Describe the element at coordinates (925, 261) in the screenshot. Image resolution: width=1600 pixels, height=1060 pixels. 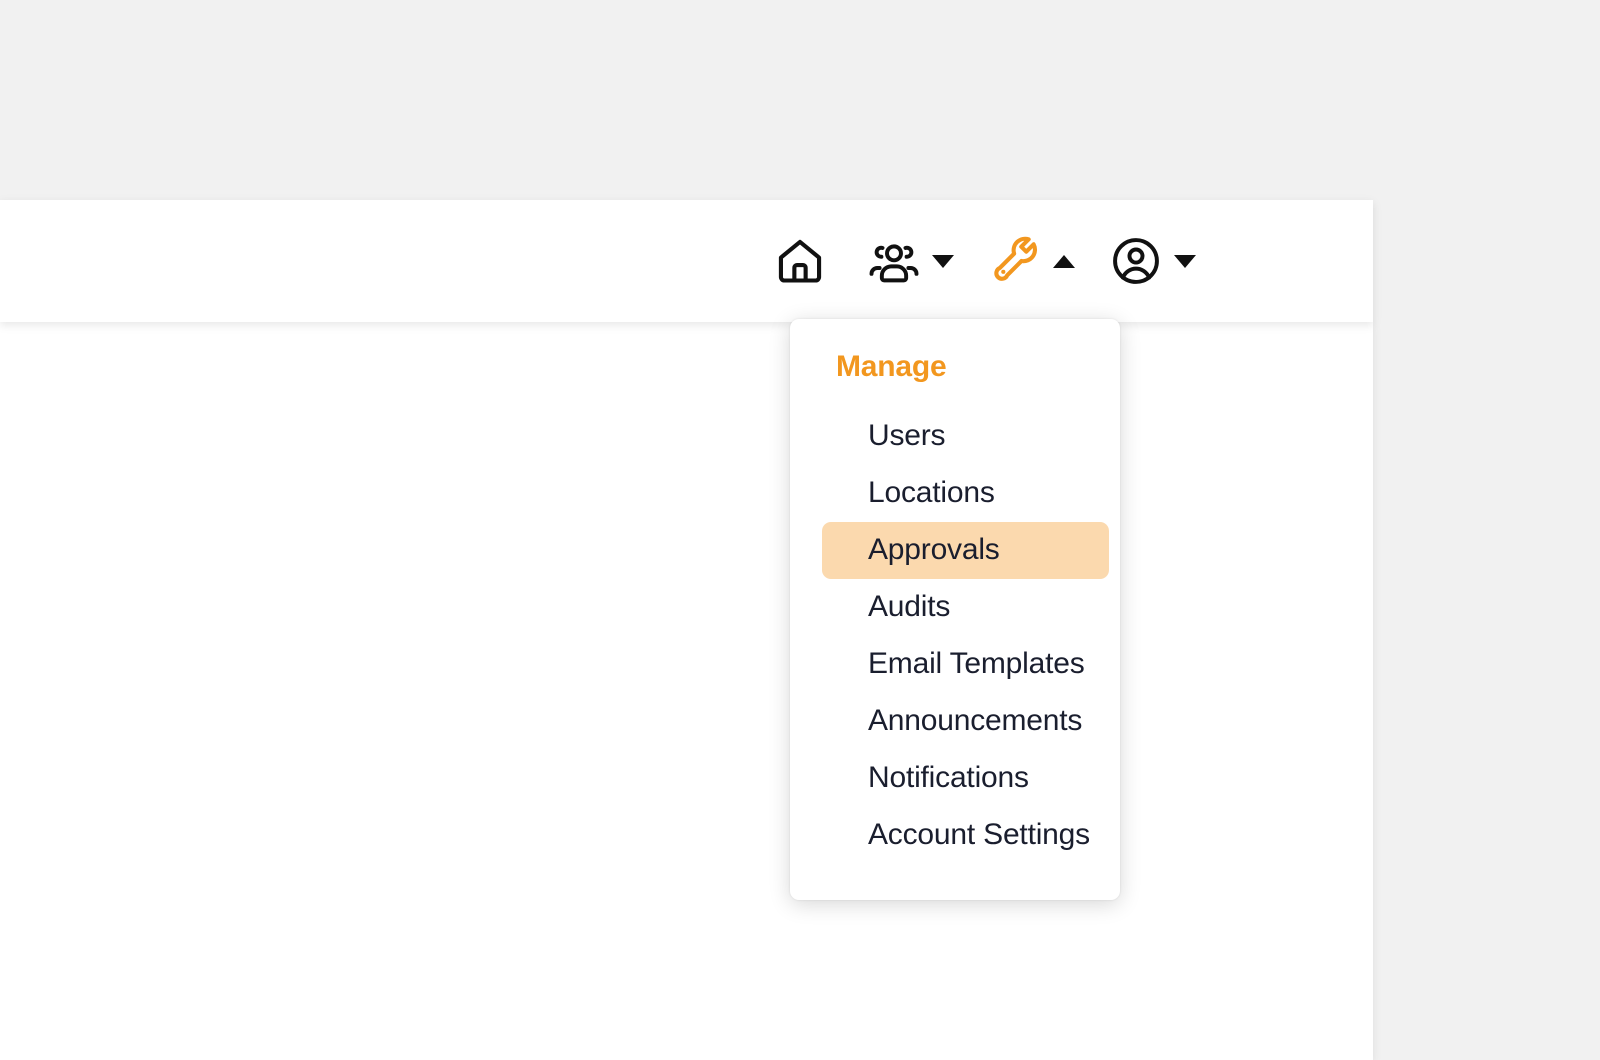
I see `nav-item-people` at that location.